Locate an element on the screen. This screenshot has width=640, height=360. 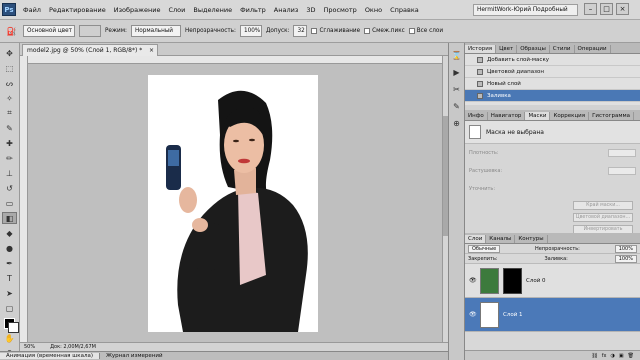
menu-layers: Слои is located at coordinates (176, 10).